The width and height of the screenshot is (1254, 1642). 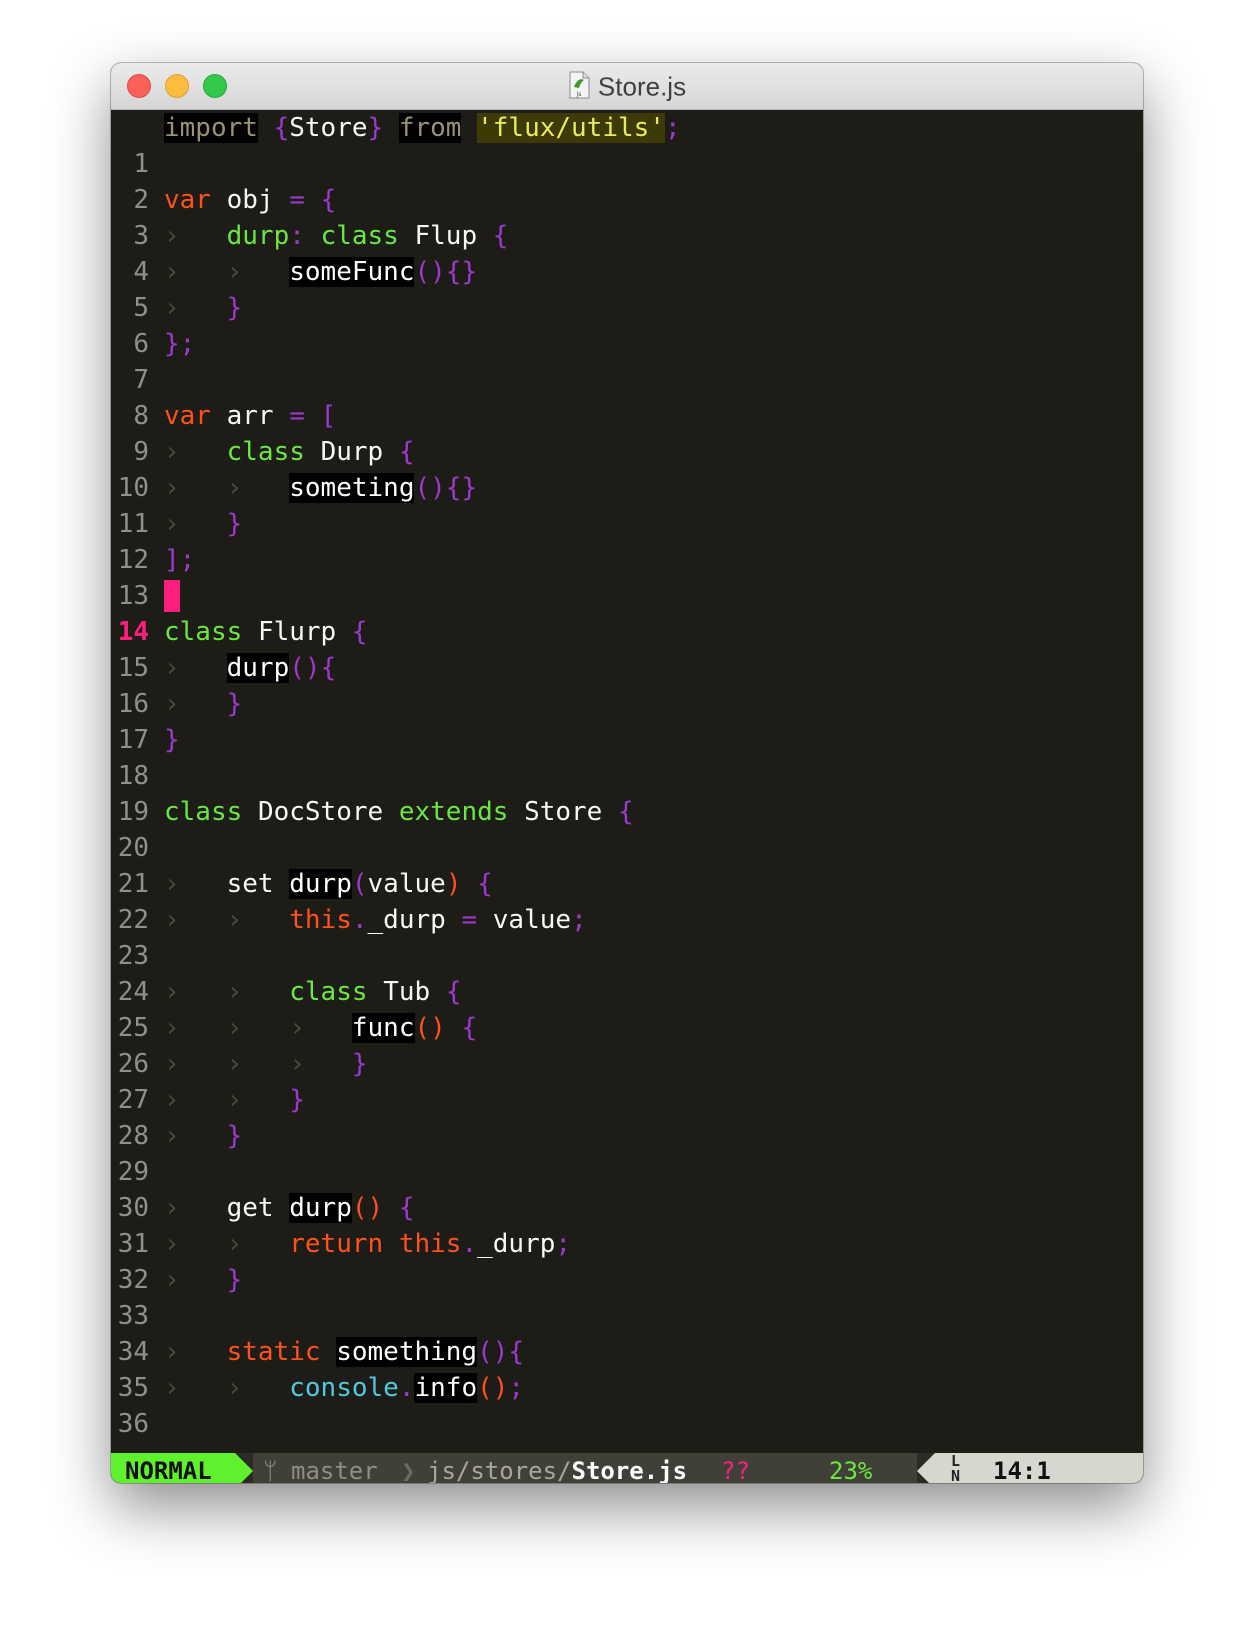 What do you see at coordinates (627, 756) in the screenshot?
I see `code-line: 18 }` at bounding box center [627, 756].